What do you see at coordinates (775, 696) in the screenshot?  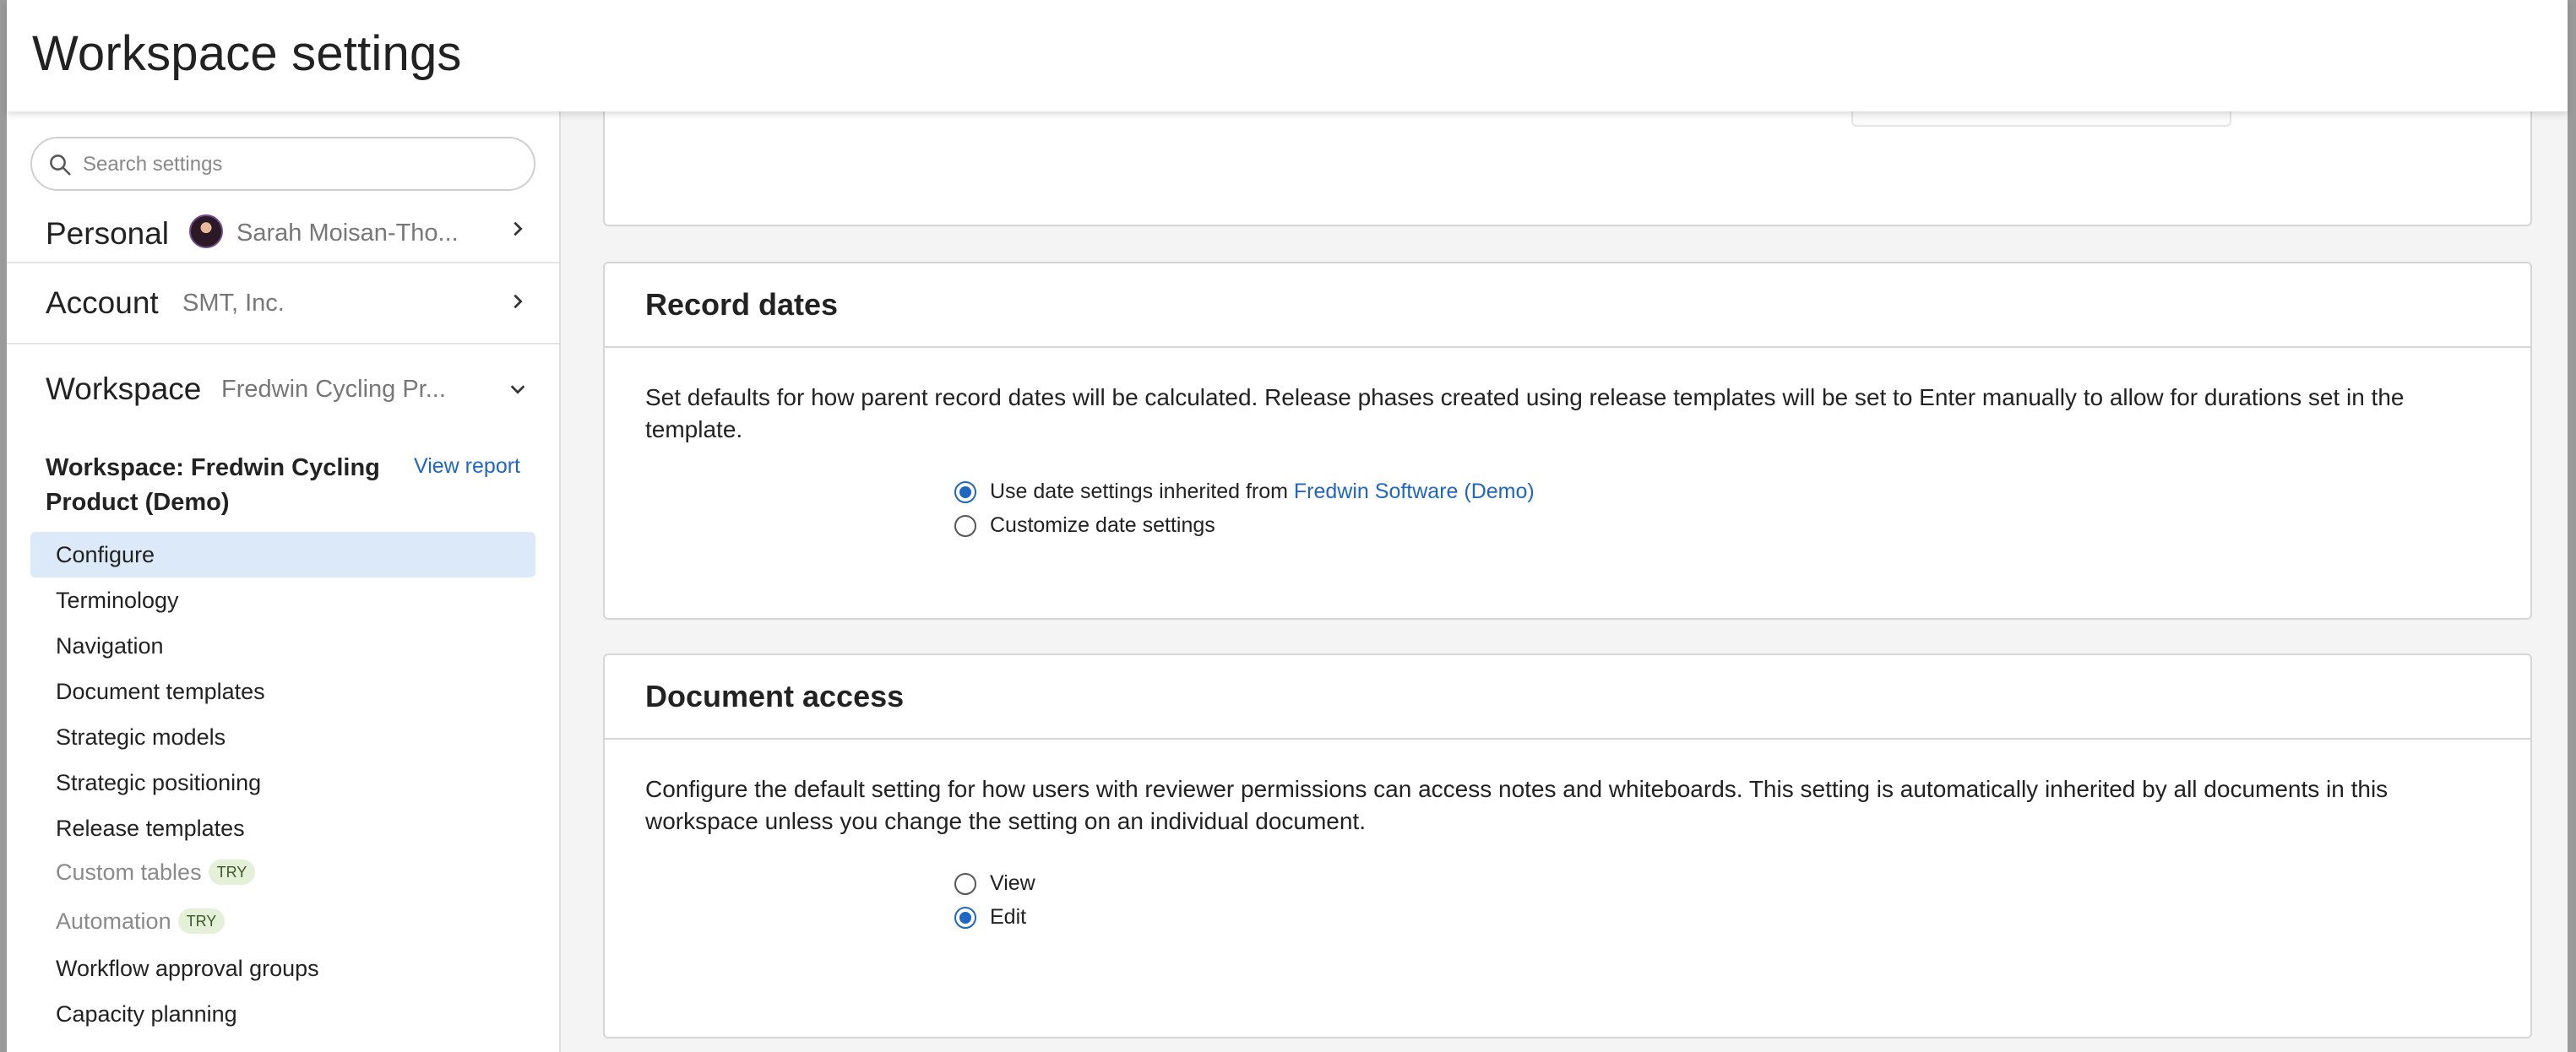 I see `document-access-title: Document access` at bounding box center [775, 696].